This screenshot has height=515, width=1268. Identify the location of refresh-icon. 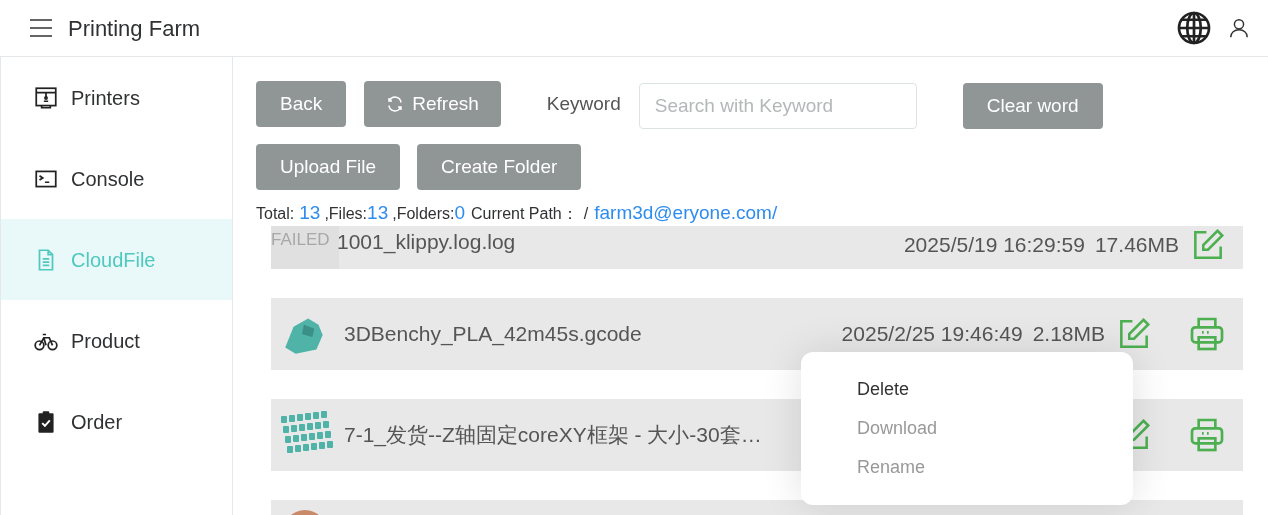
(395, 104).